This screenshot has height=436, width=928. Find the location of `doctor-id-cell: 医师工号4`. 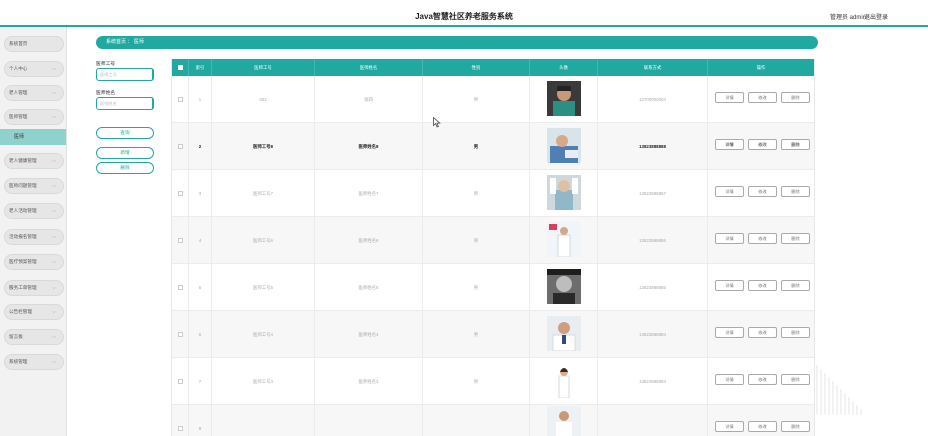

doctor-id-cell: 医师工号4 is located at coordinates (263, 334).